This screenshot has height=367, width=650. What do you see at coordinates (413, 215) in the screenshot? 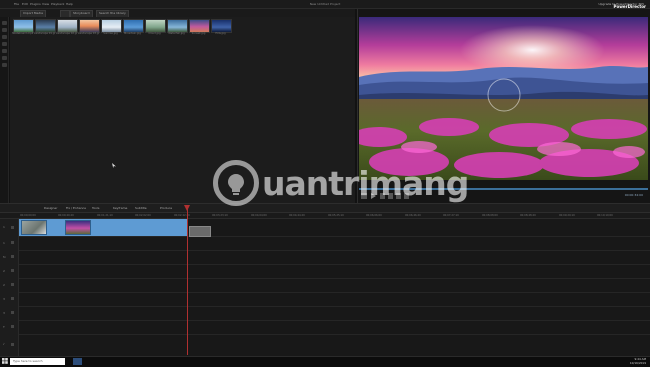
I see `ruler-tick: 00;06;46;20` at bounding box center [413, 215].